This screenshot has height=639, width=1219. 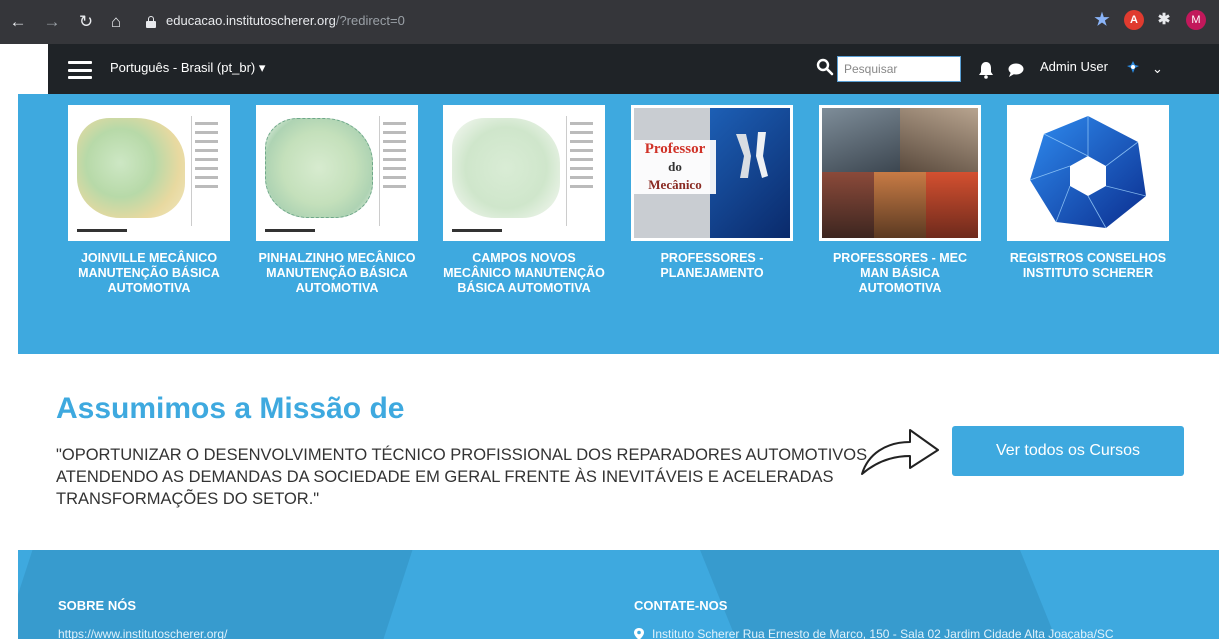 I want to click on home-icon: ⌂, so click(x=116, y=22).